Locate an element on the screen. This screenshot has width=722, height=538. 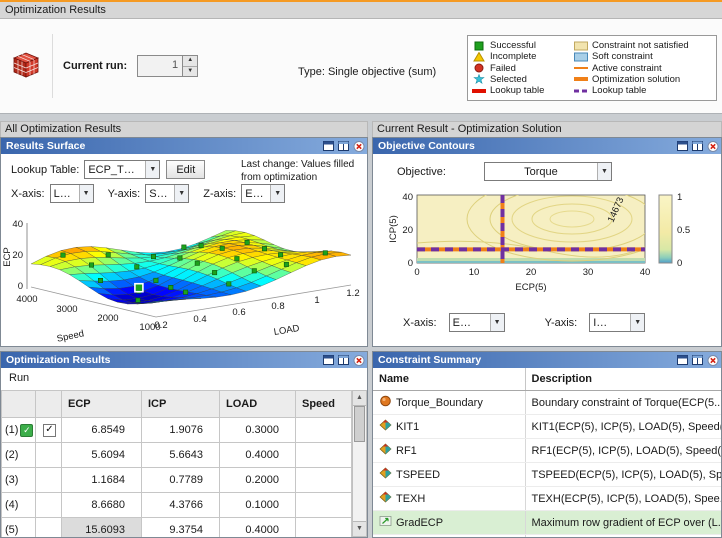
x-axis-title: ECP(5) is located at coordinates (530, 287).